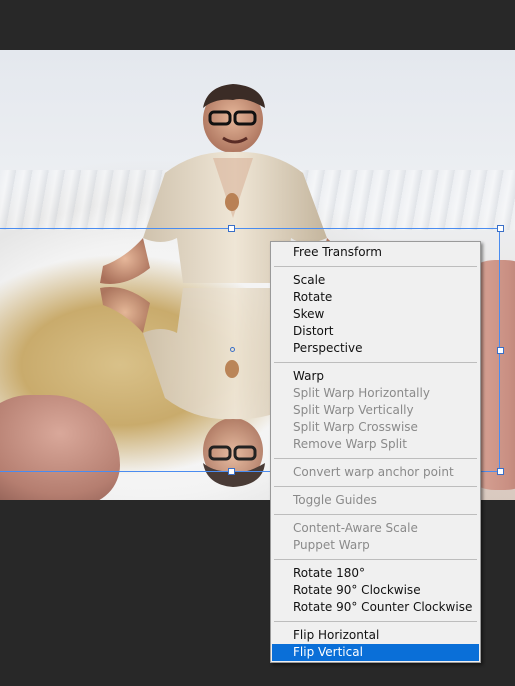 This screenshot has width=515, height=686. What do you see at coordinates (375, 635) in the screenshot?
I see `menu-item-flip-horizontal: Flip Horizontal` at bounding box center [375, 635].